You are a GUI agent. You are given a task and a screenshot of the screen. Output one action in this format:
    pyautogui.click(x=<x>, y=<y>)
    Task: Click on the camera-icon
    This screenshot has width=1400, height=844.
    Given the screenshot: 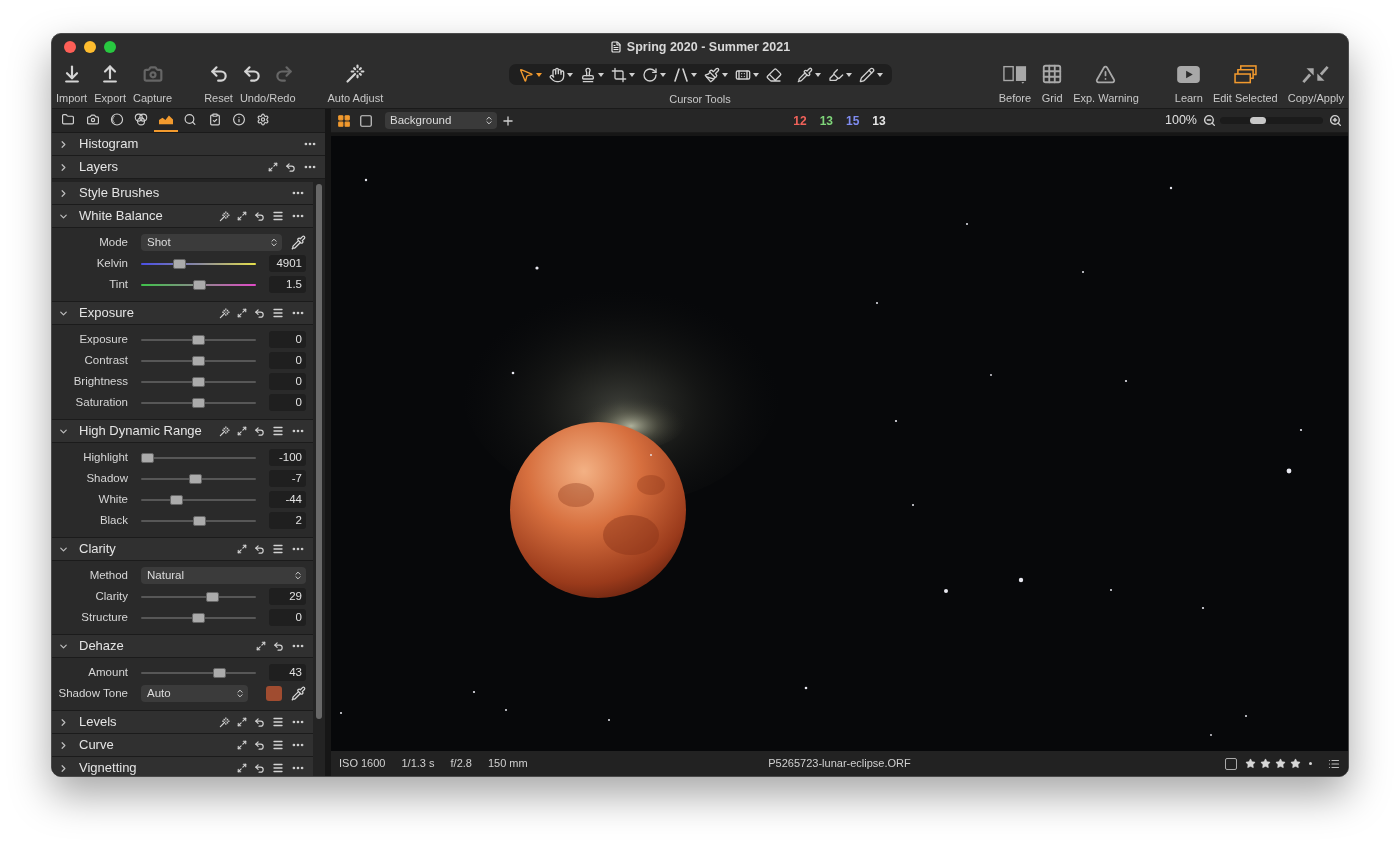 What is the action you would take?
    pyautogui.click(x=92, y=119)
    